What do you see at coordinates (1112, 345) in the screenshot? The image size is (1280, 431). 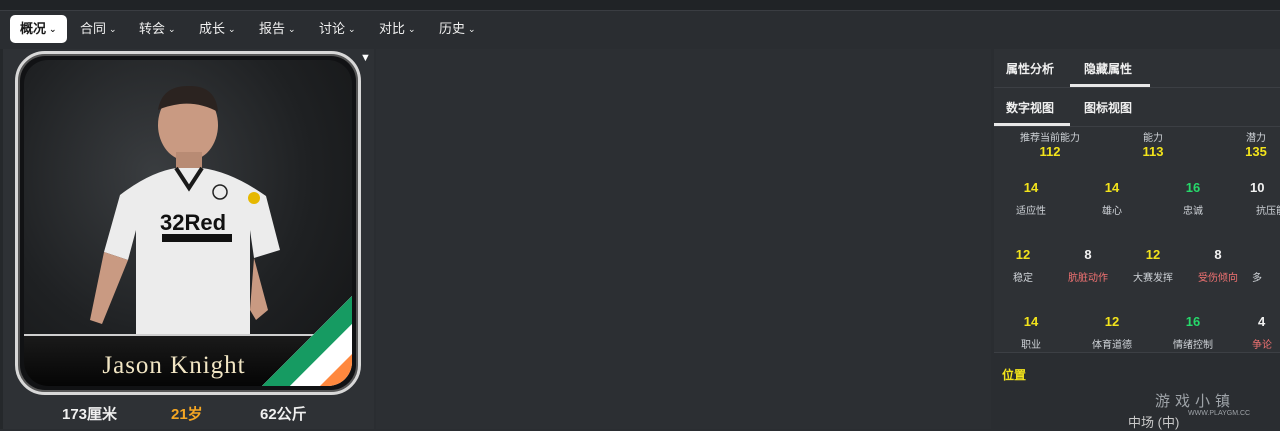 I see `attribute-label: 体育道德` at bounding box center [1112, 345].